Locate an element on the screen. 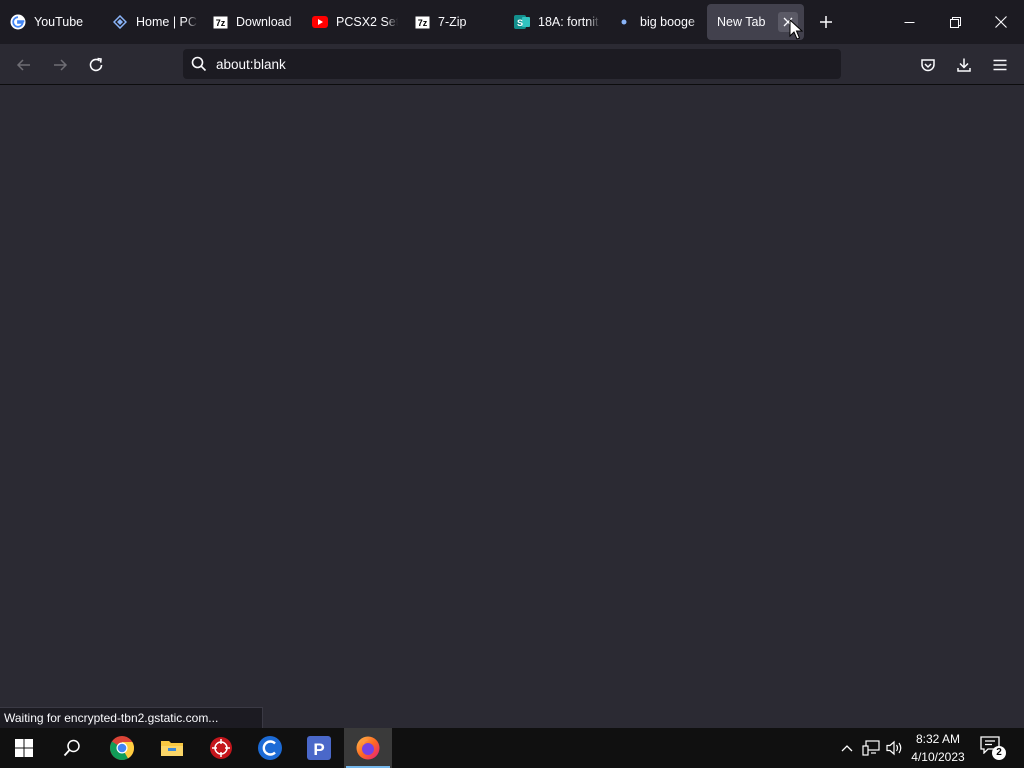  arrow-left-icon is located at coordinates (23, 65).